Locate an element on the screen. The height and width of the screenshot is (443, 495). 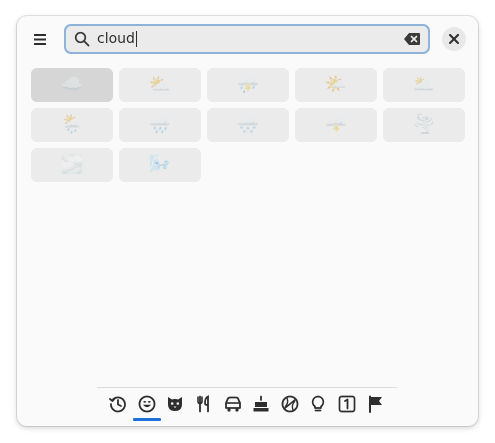
emoji-glyph: 🌦️ is located at coordinates (72, 124).